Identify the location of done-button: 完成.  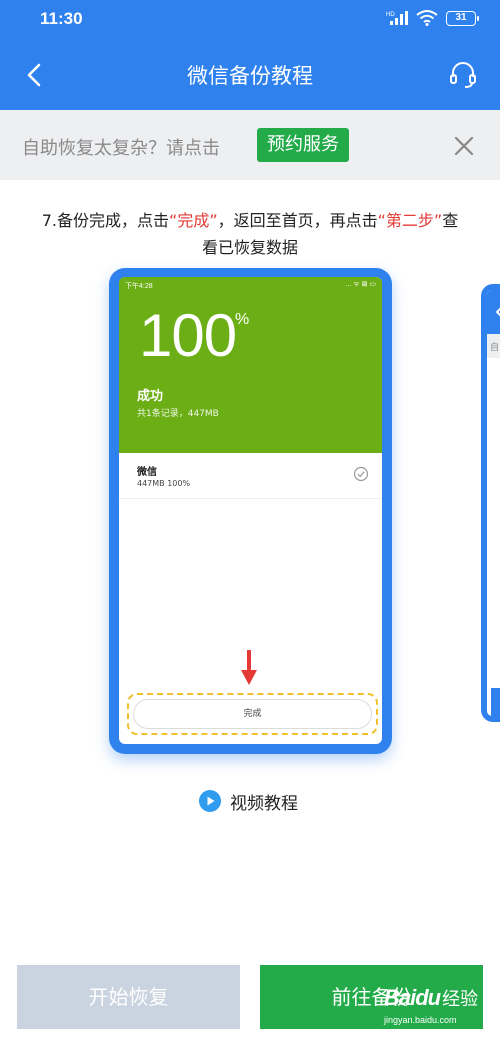
(252, 714).